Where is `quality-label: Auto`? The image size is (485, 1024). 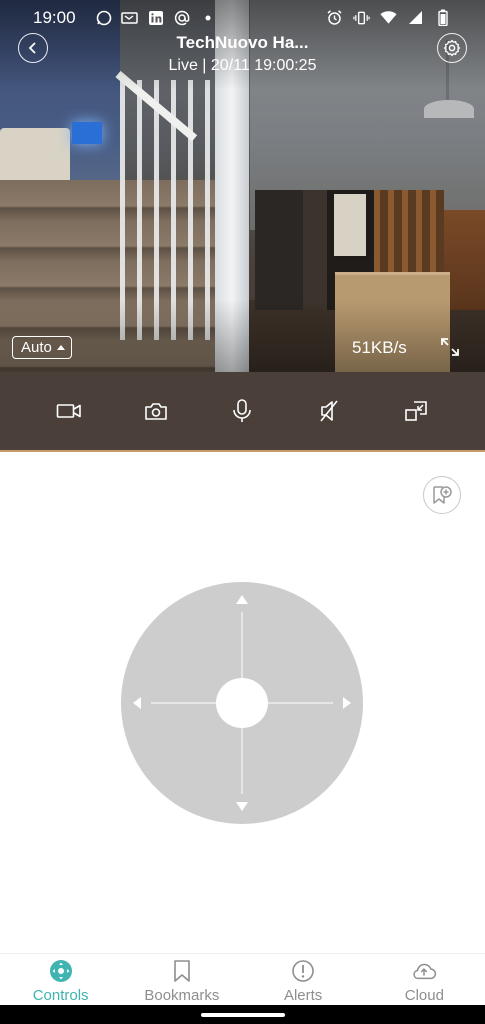
quality-label: Auto is located at coordinates (36, 347).